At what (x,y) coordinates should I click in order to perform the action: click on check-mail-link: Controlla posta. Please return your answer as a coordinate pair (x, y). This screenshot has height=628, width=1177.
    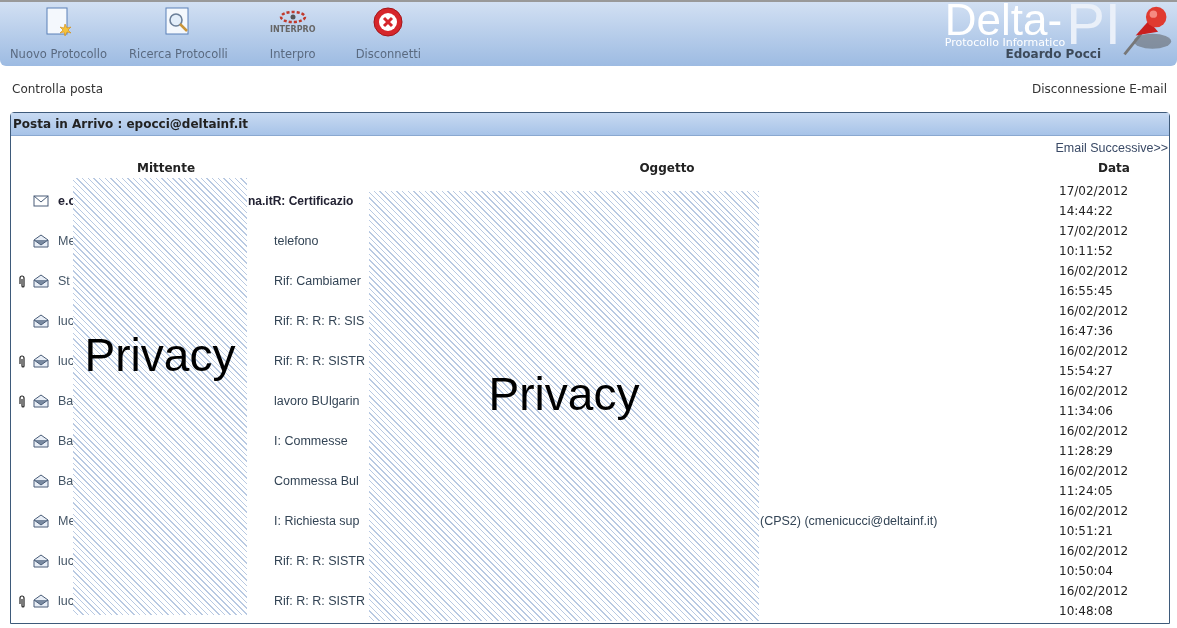
    Looking at the image, I should click on (58, 93).